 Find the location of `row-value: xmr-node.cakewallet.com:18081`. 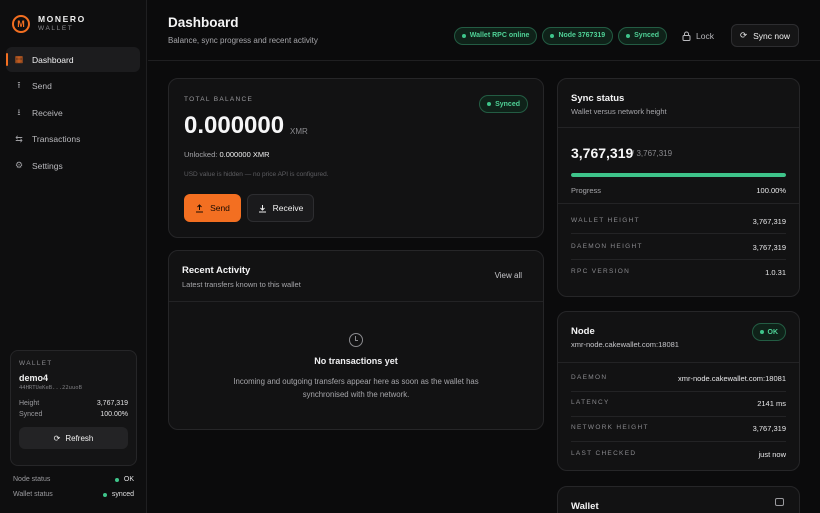

row-value: xmr-node.cakewallet.com:18081 is located at coordinates (732, 378).